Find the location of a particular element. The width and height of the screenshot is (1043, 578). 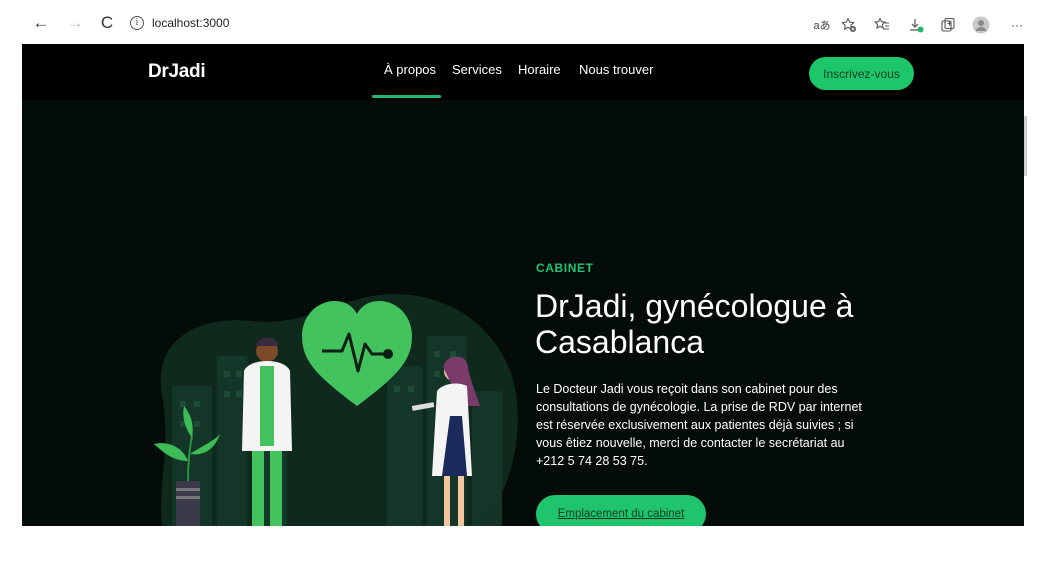

forward-button: → is located at coordinates (75, 23).